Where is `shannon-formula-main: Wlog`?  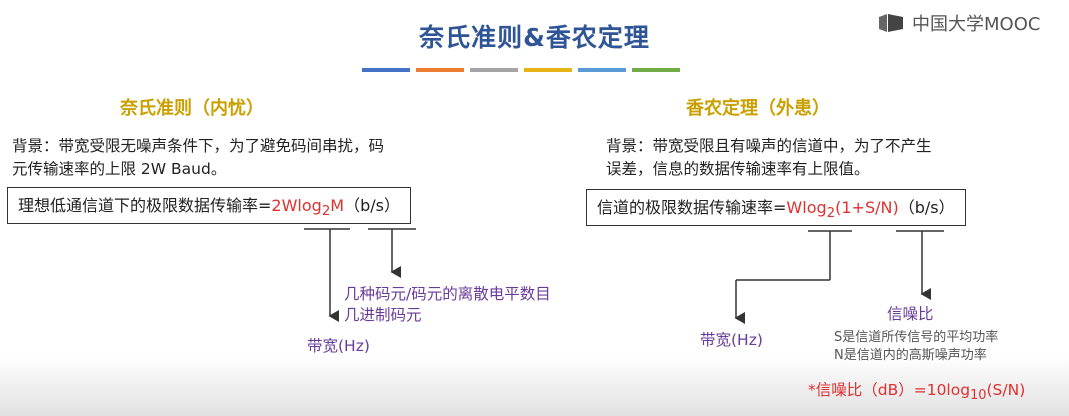 shannon-formula-main: Wlog is located at coordinates (806, 207).